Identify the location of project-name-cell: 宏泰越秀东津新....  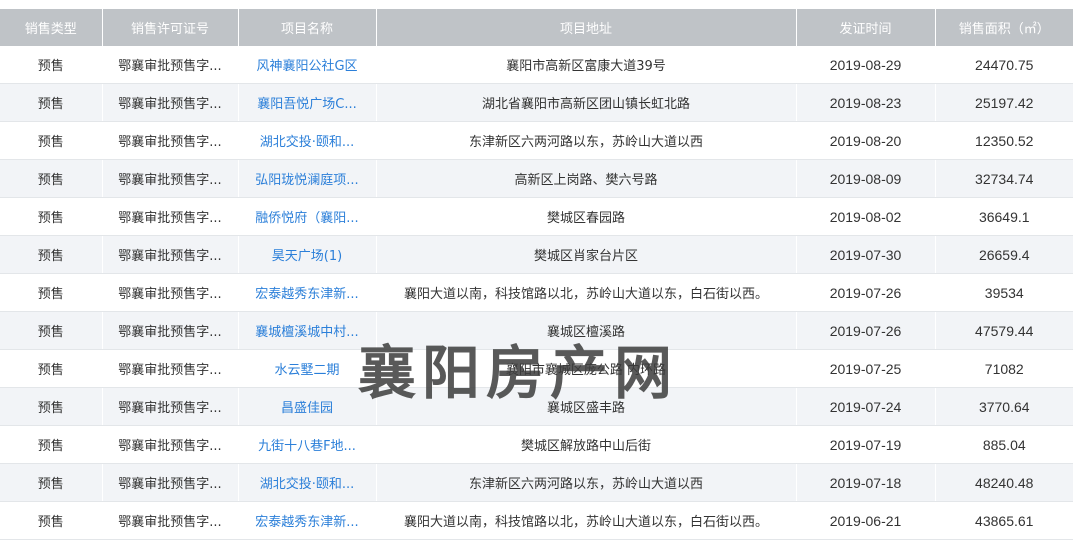
(307, 520).